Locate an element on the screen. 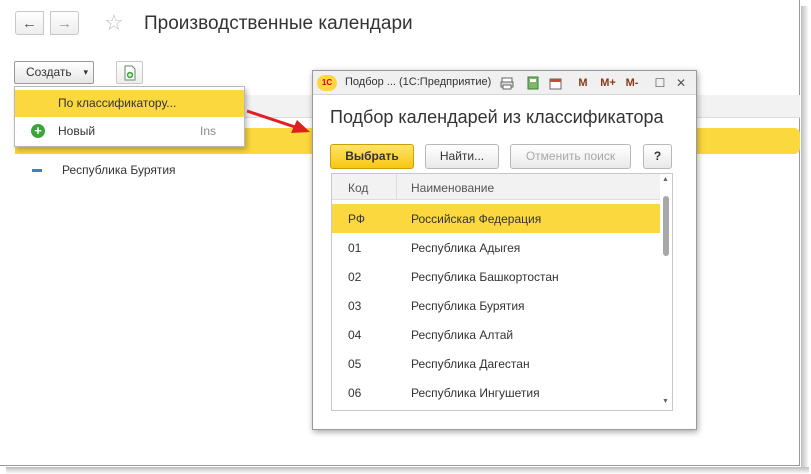 Image resolution: width=811 pixels, height=474 pixels. row-code: 05 is located at coordinates (355, 364).